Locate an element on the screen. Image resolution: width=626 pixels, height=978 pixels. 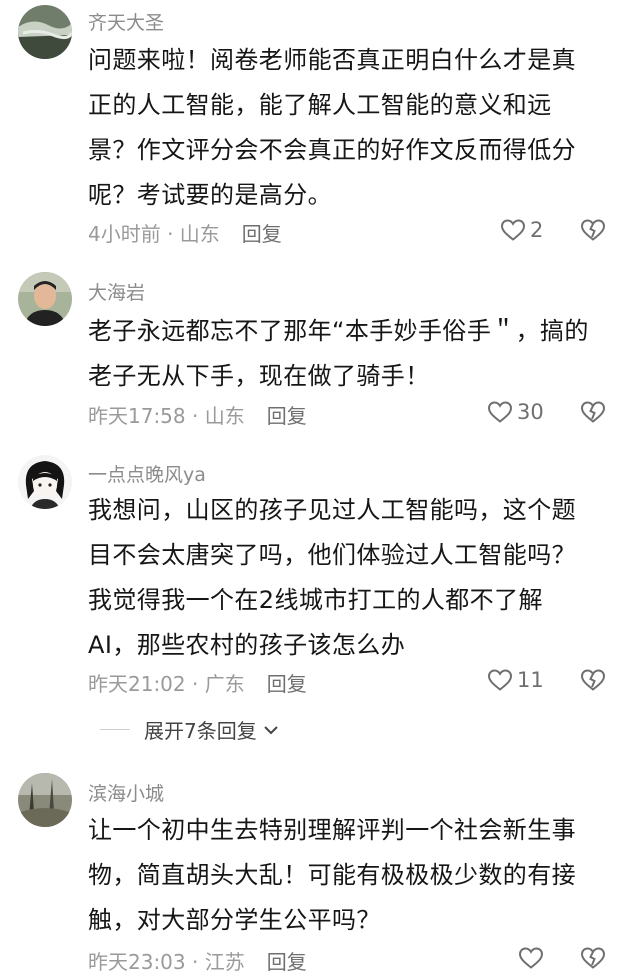
expand-replies-button: 展开7条回复 is located at coordinates (189, 729).